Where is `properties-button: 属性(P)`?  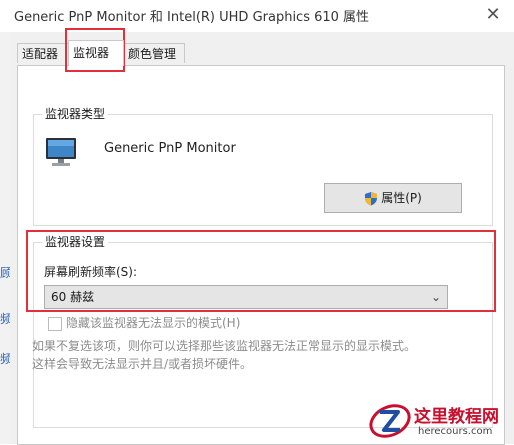
properties-button: 属性(P) is located at coordinates (393, 198).